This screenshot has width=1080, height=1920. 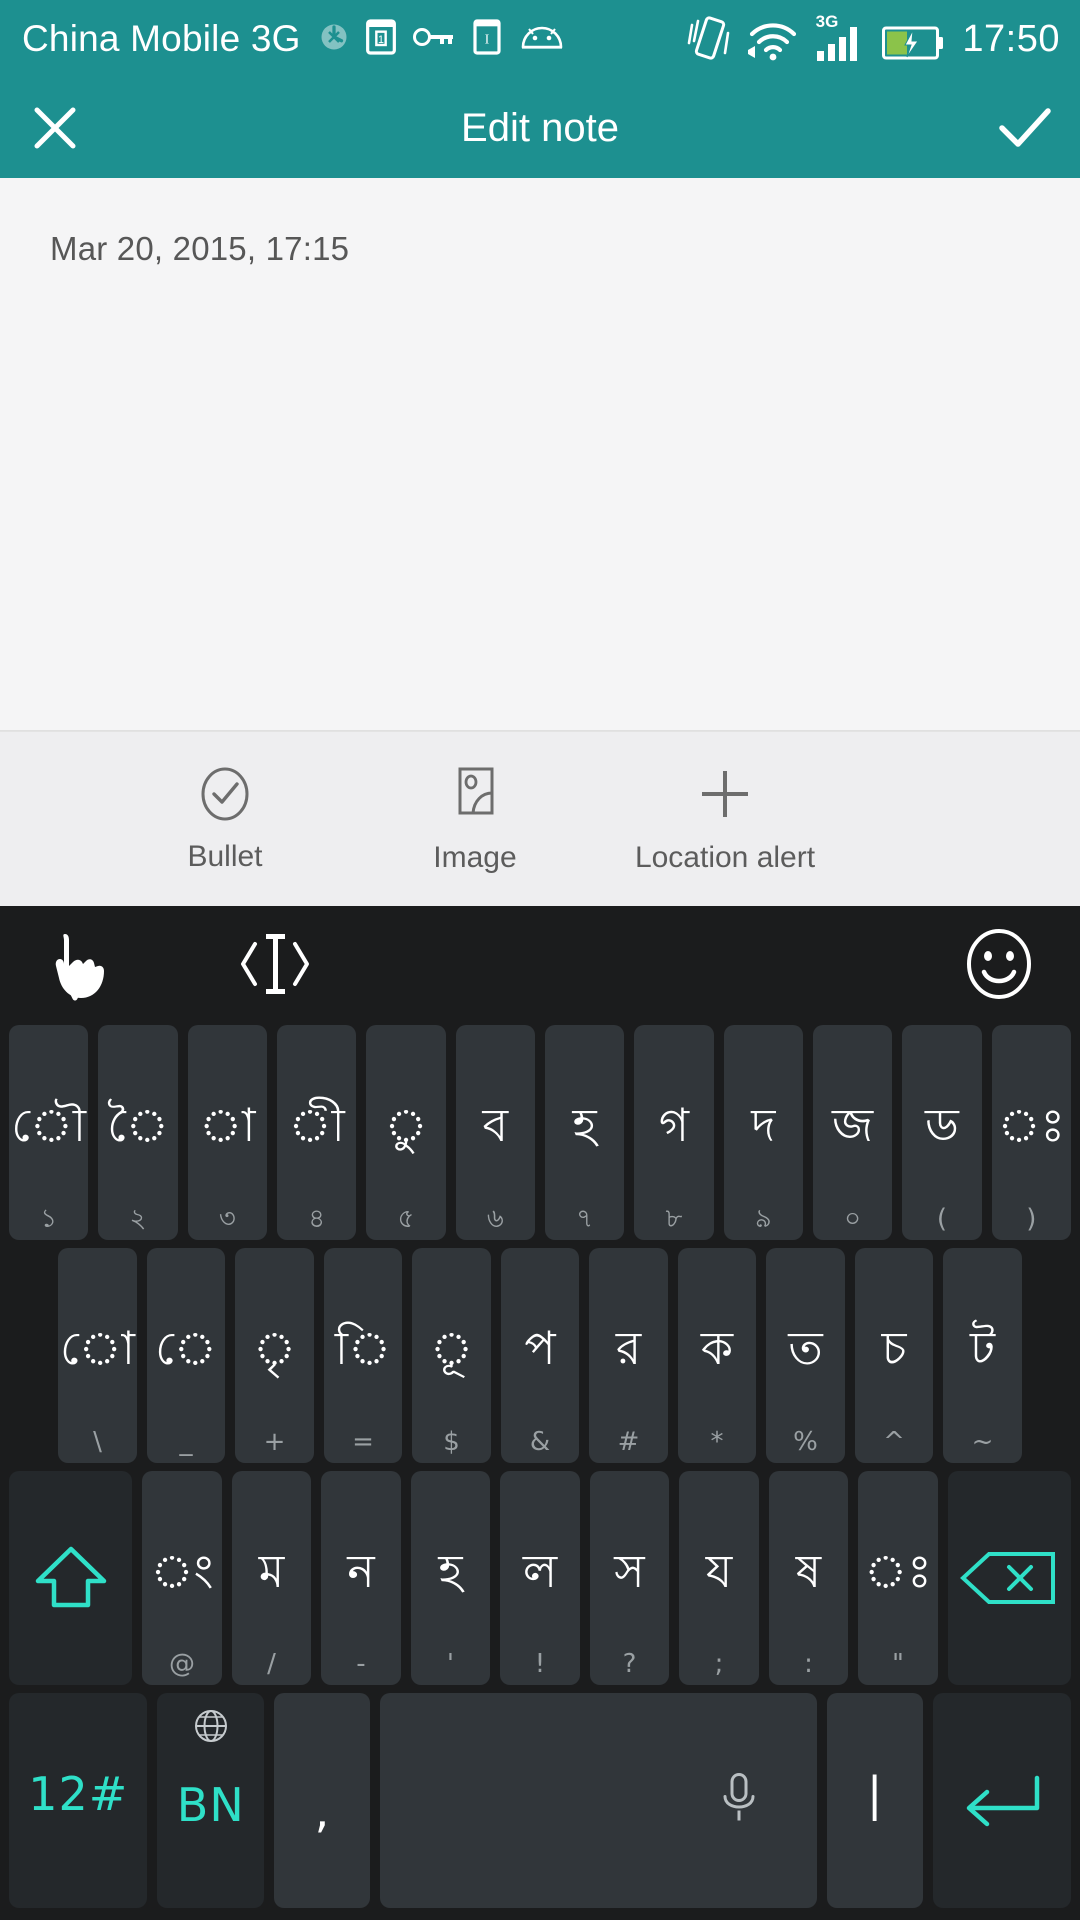 I want to click on action-bullet: Bullet, so click(x=225, y=819).